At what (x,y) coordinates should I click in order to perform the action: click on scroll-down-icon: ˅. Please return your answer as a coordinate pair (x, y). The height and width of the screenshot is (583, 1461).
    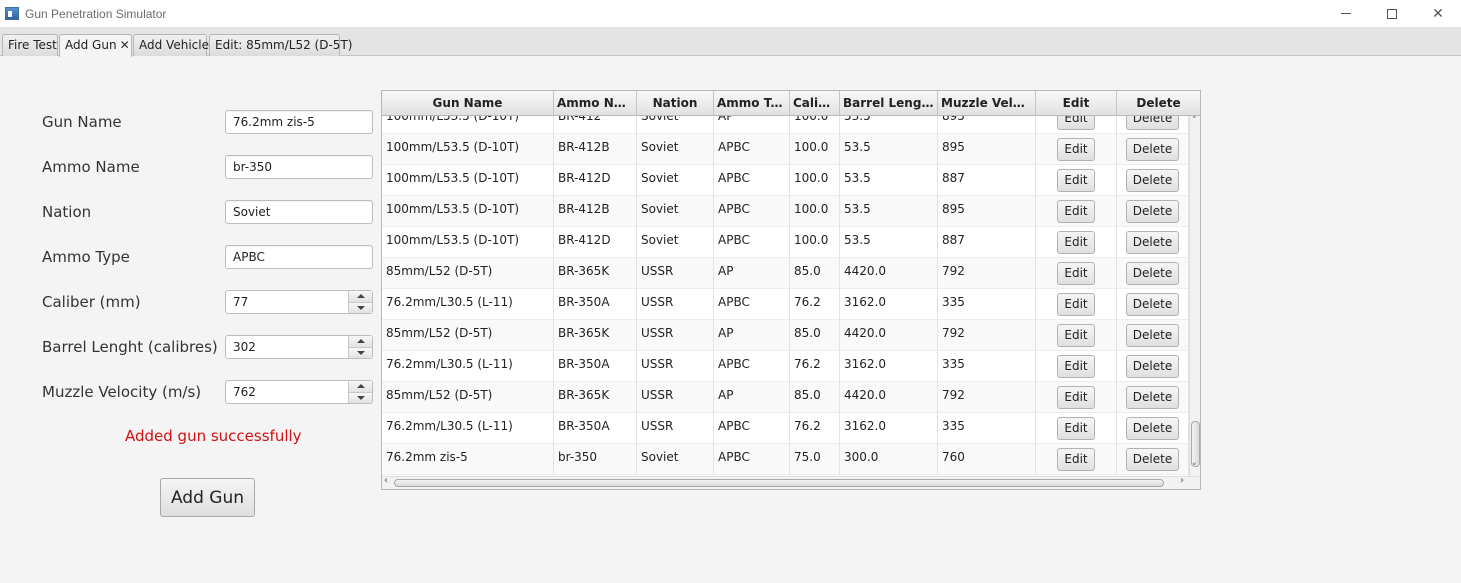
    Looking at the image, I should click on (1194, 468).